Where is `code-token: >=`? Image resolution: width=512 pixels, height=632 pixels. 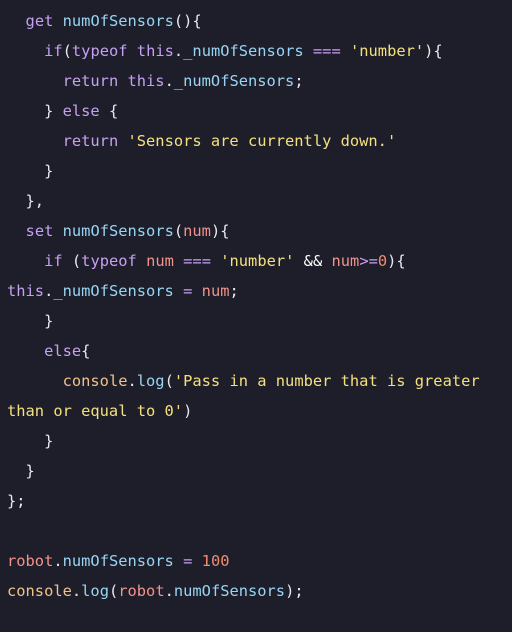
code-token: >= is located at coordinates (368, 261).